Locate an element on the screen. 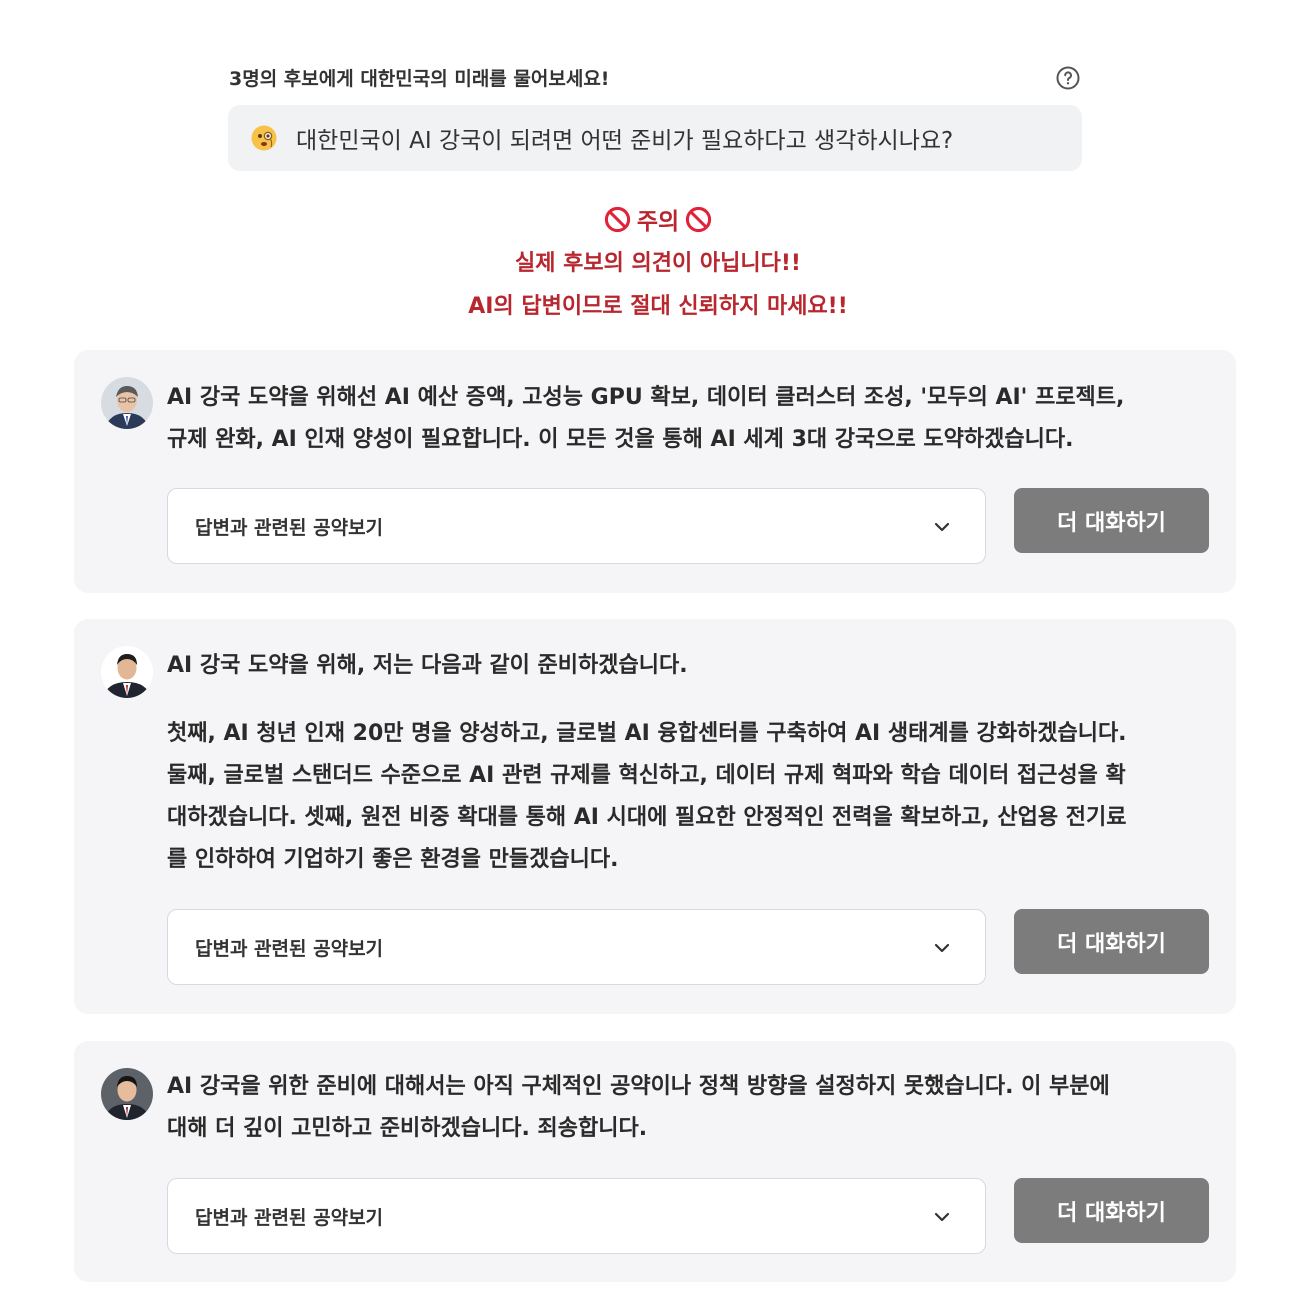 The height and width of the screenshot is (1315, 1316). question-text: 대한민국이 AI 강국이 되려면 어떤 준비가 필요하다고 생각하시나요? is located at coordinates (625, 141).